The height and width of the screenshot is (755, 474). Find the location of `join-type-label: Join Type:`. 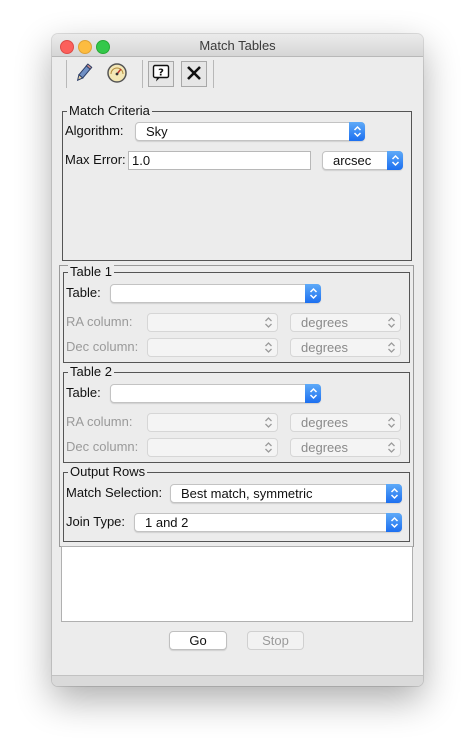

join-type-label: Join Type: is located at coordinates (96, 521).